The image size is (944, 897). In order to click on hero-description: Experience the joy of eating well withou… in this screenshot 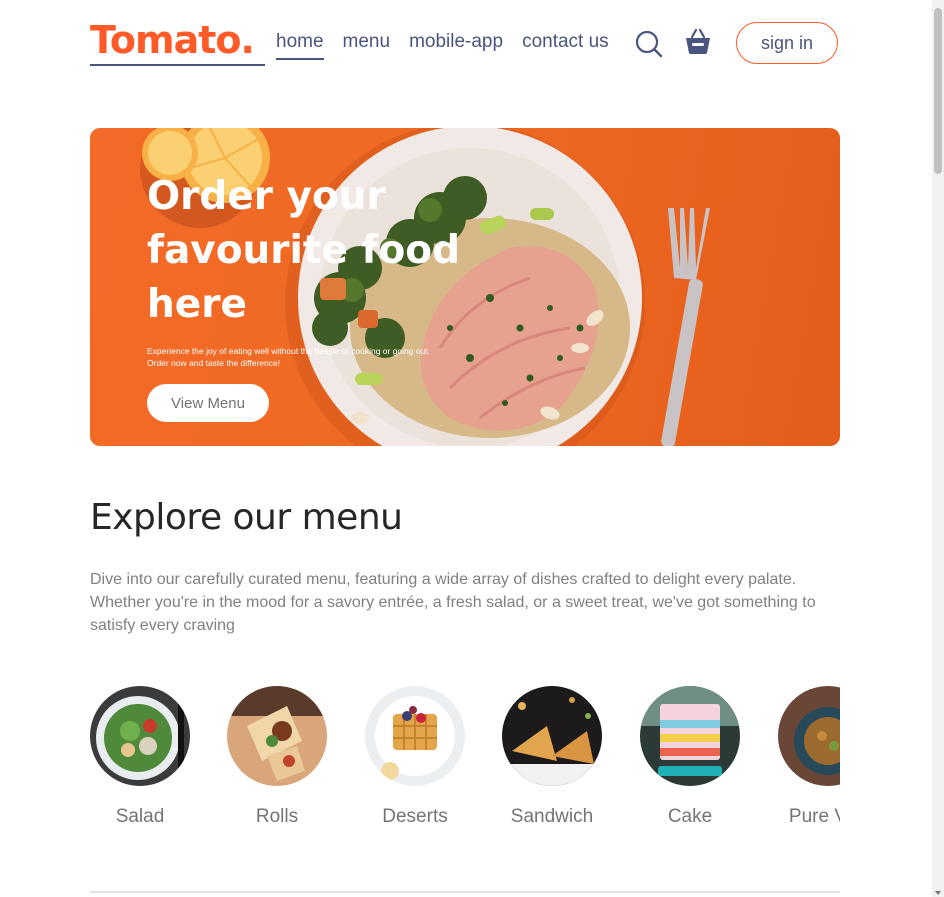, I will do `click(317, 357)`.